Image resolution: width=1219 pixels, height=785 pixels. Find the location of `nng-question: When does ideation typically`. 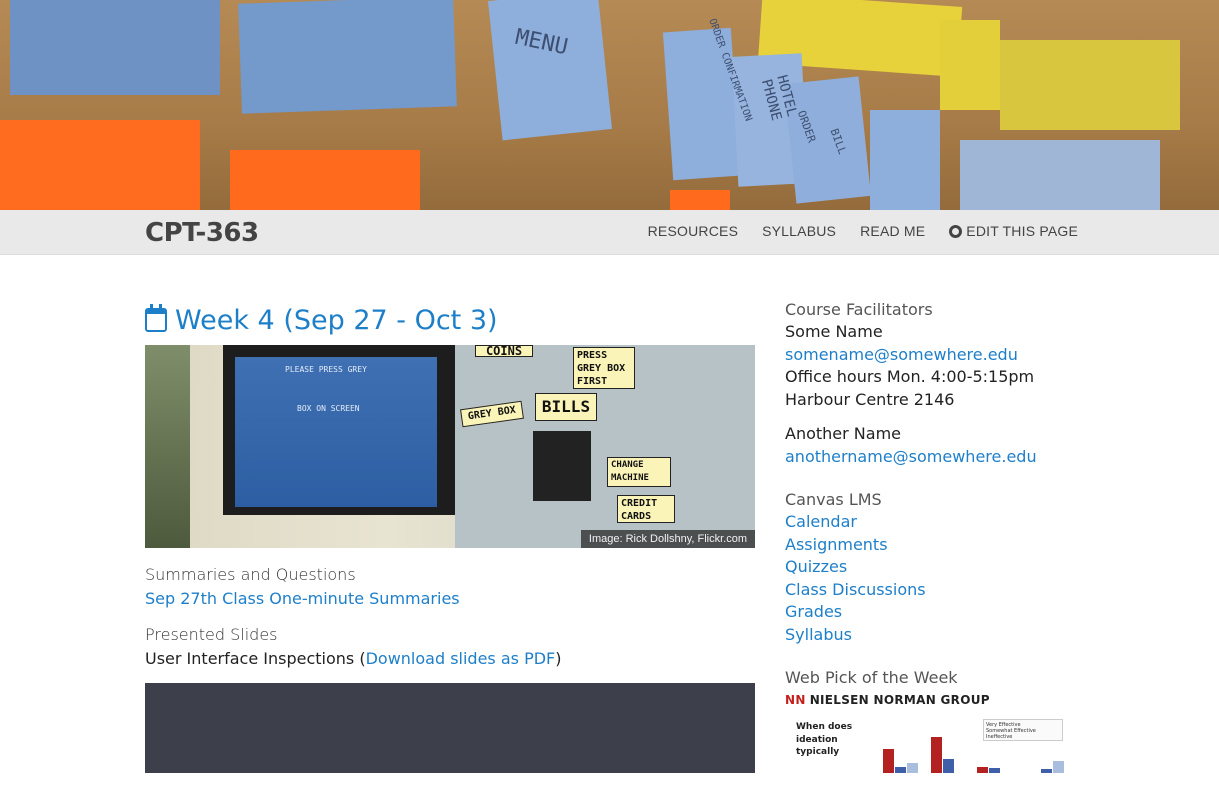

nng-question: When does ideation typically is located at coordinates (824, 739).